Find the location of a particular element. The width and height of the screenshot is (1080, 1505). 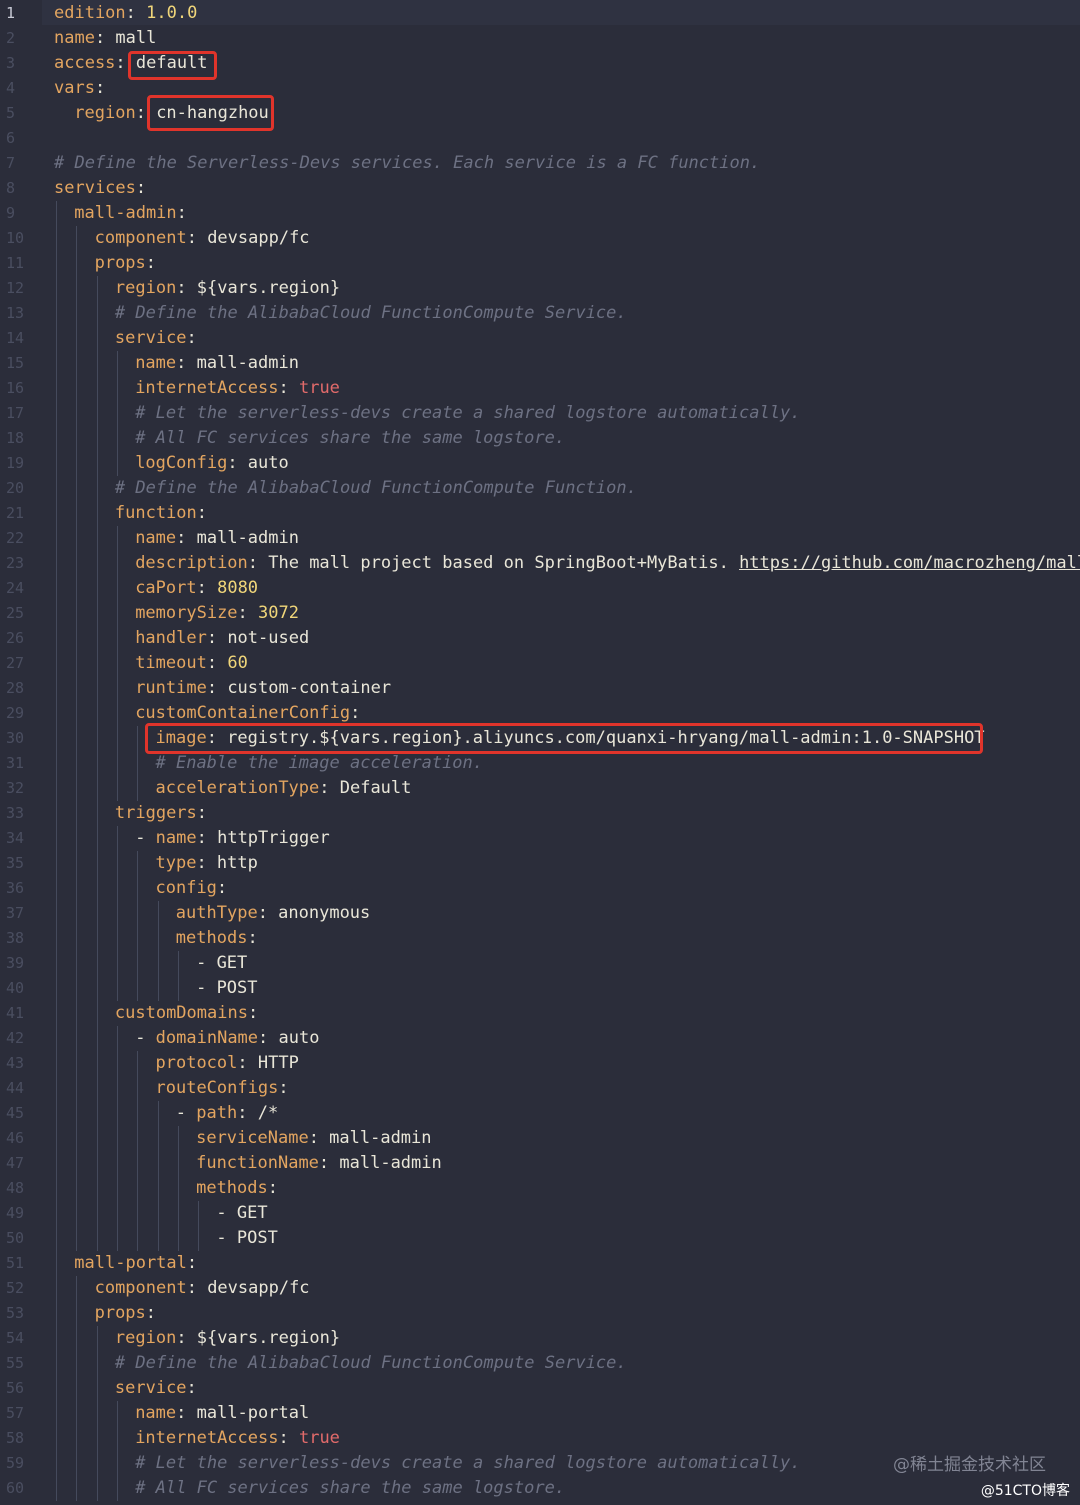

line-number: 41 is located at coordinates (15, 1012).